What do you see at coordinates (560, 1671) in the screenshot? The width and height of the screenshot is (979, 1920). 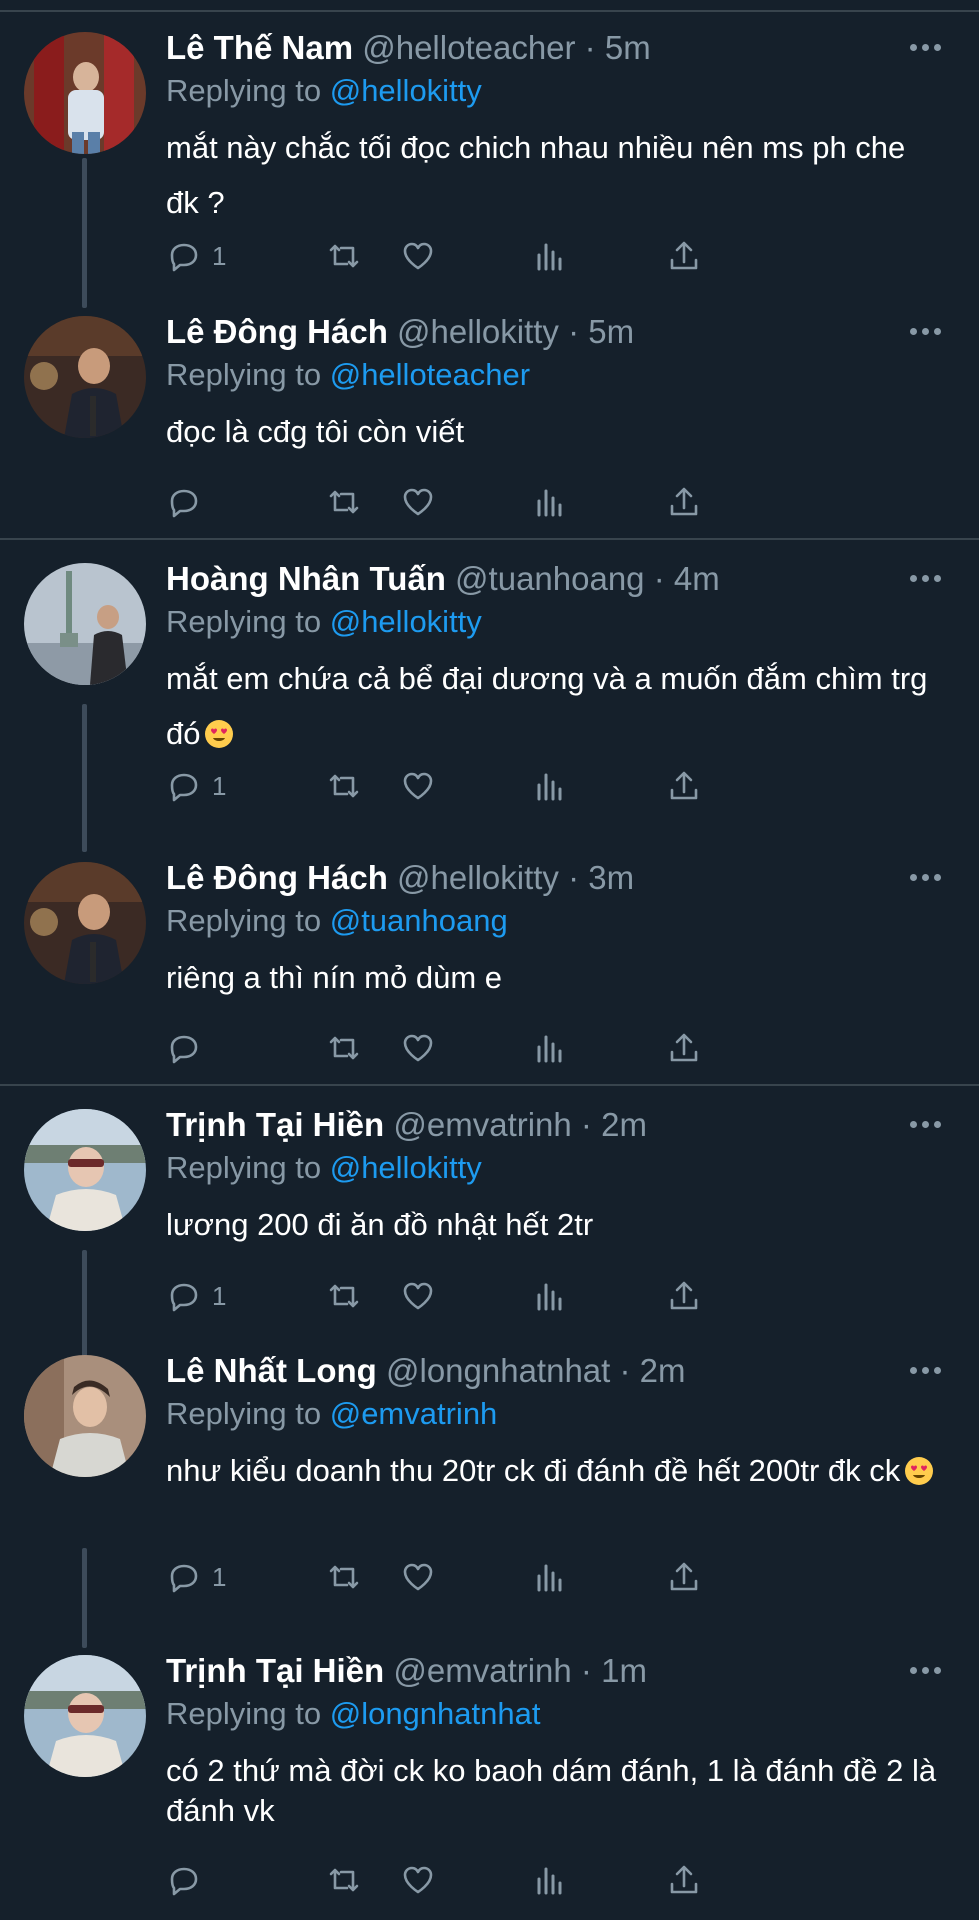 I see `tweet-header: Trịnh Tại Hiền @emvatrinh · 1m` at bounding box center [560, 1671].